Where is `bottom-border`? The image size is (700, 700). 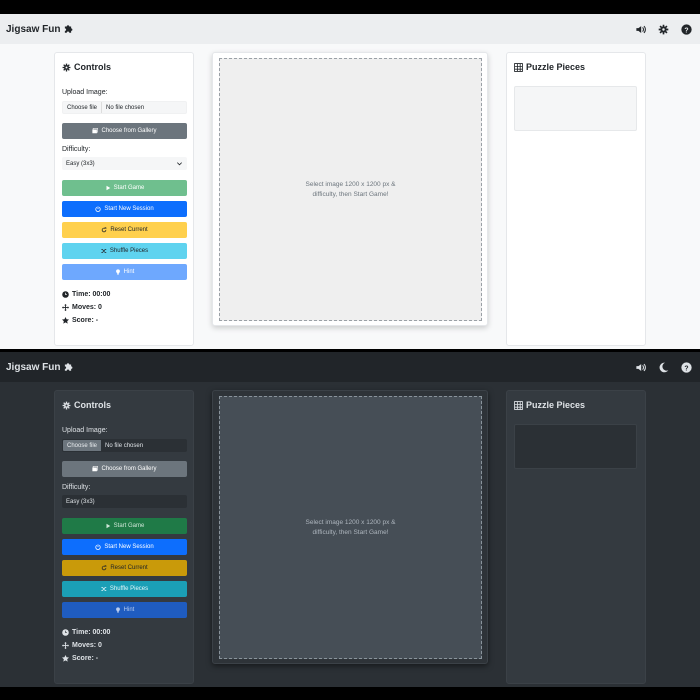 bottom-border is located at coordinates (350, 693).